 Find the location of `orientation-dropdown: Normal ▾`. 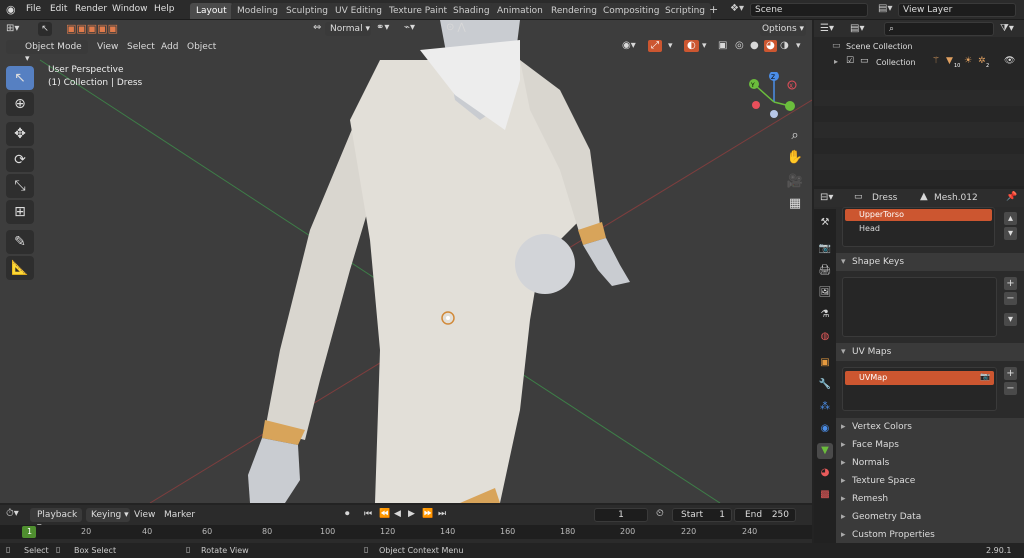

orientation-dropdown: Normal ▾ is located at coordinates (348, 29).